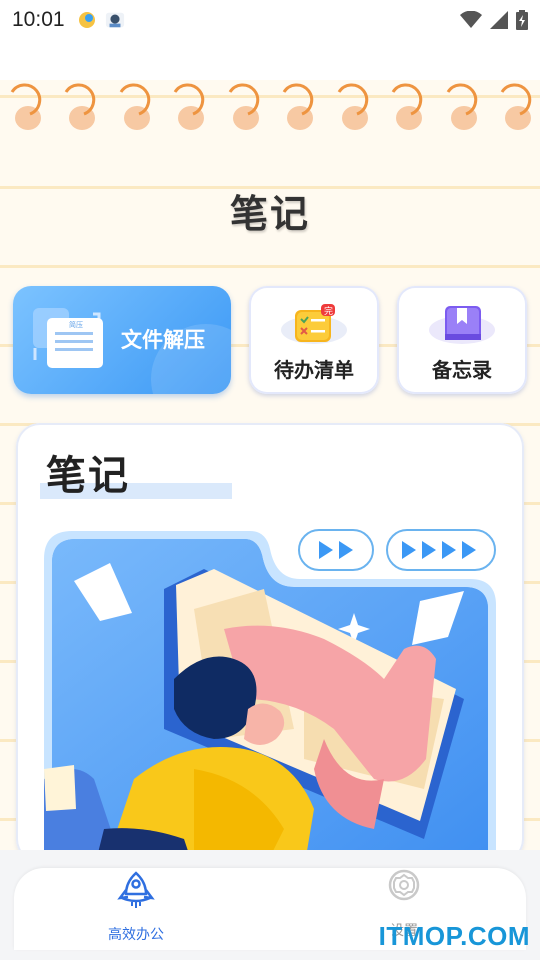  What do you see at coordinates (404, 885) in the screenshot?
I see `gear-icon` at bounding box center [404, 885].